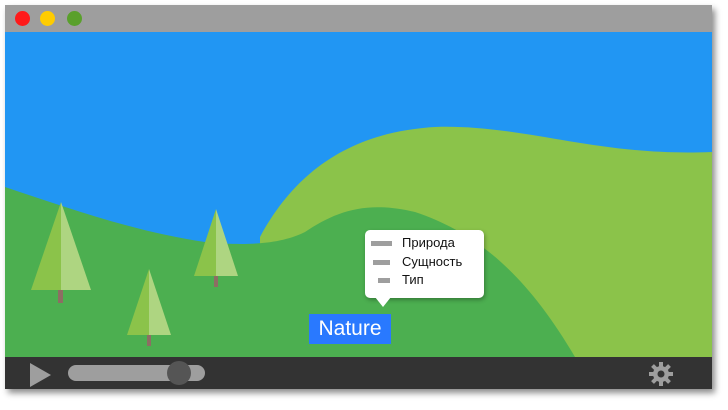 Image resolution: width=728 pixels, height=410 pixels. I want to click on menu-item-type: Тип, so click(424, 280).